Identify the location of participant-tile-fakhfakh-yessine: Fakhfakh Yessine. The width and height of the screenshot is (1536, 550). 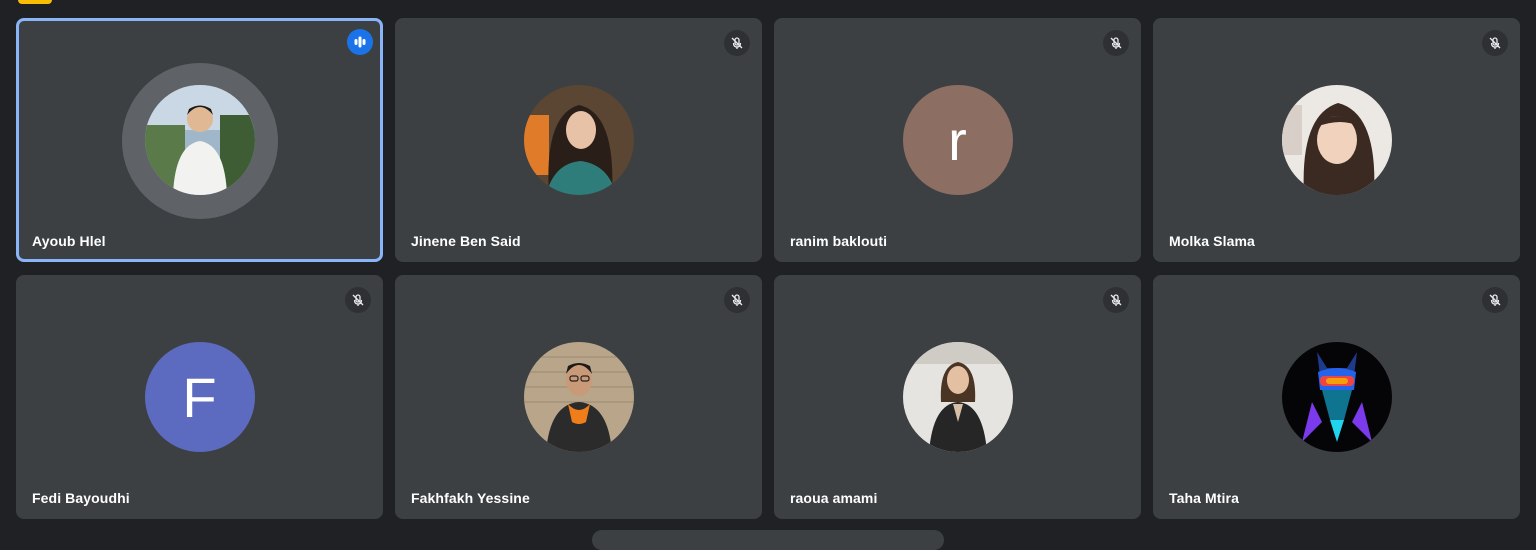
(578, 397).